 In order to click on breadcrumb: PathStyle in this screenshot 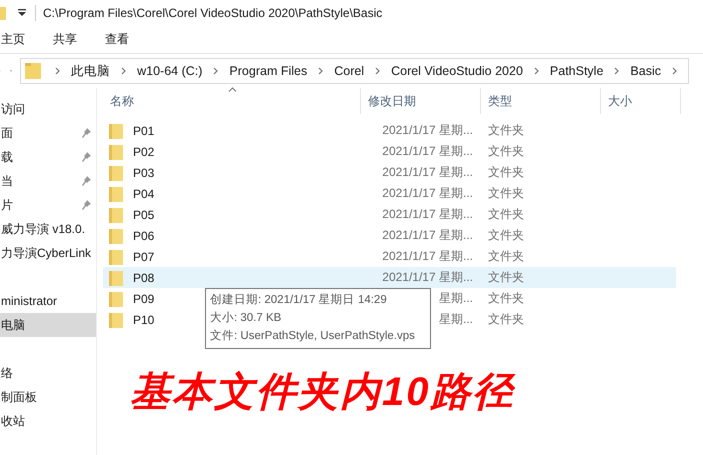, I will do `click(577, 71)`.